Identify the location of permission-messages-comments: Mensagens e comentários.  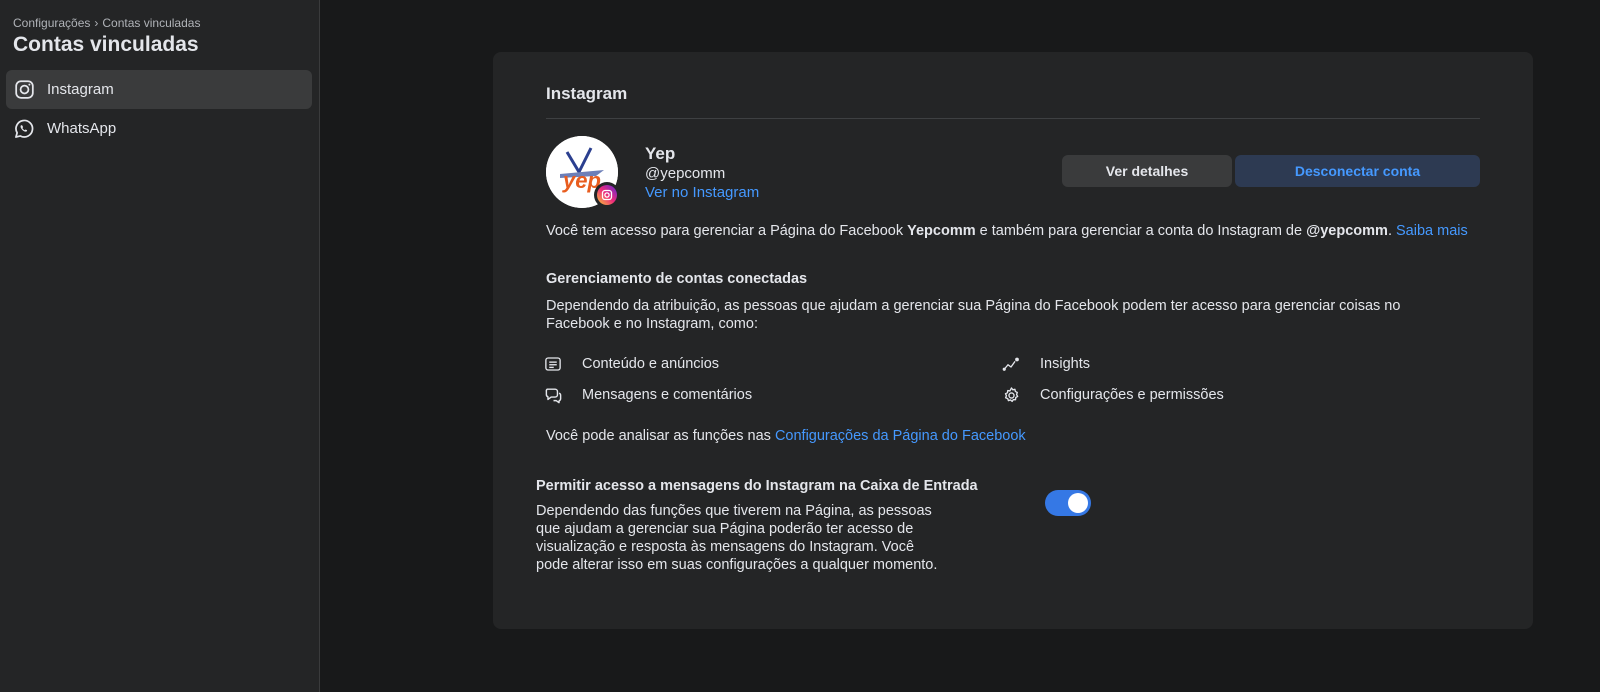
(647, 395).